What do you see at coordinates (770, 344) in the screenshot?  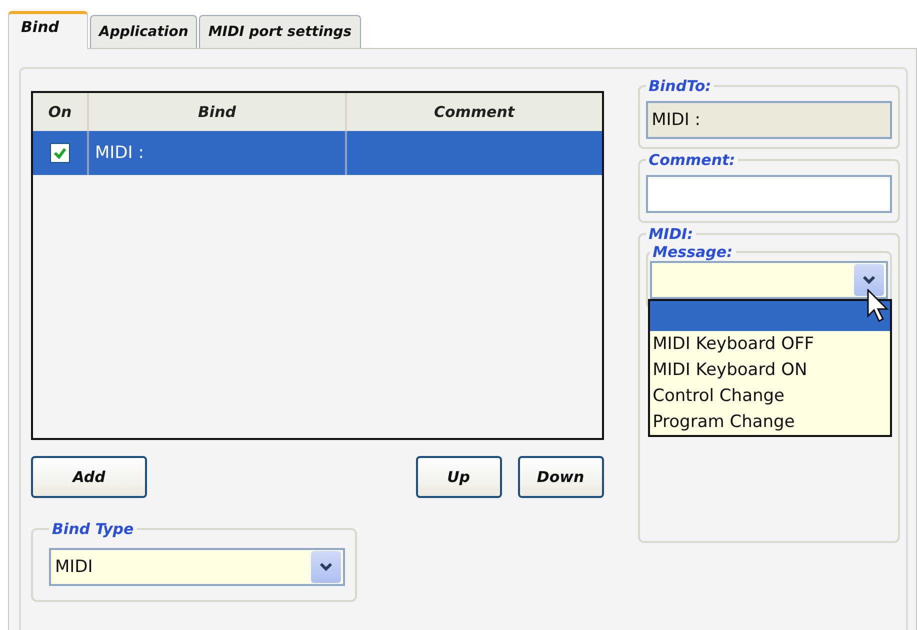 I see `dropdown-option: MIDI Keyboard OFF` at bounding box center [770, 344].